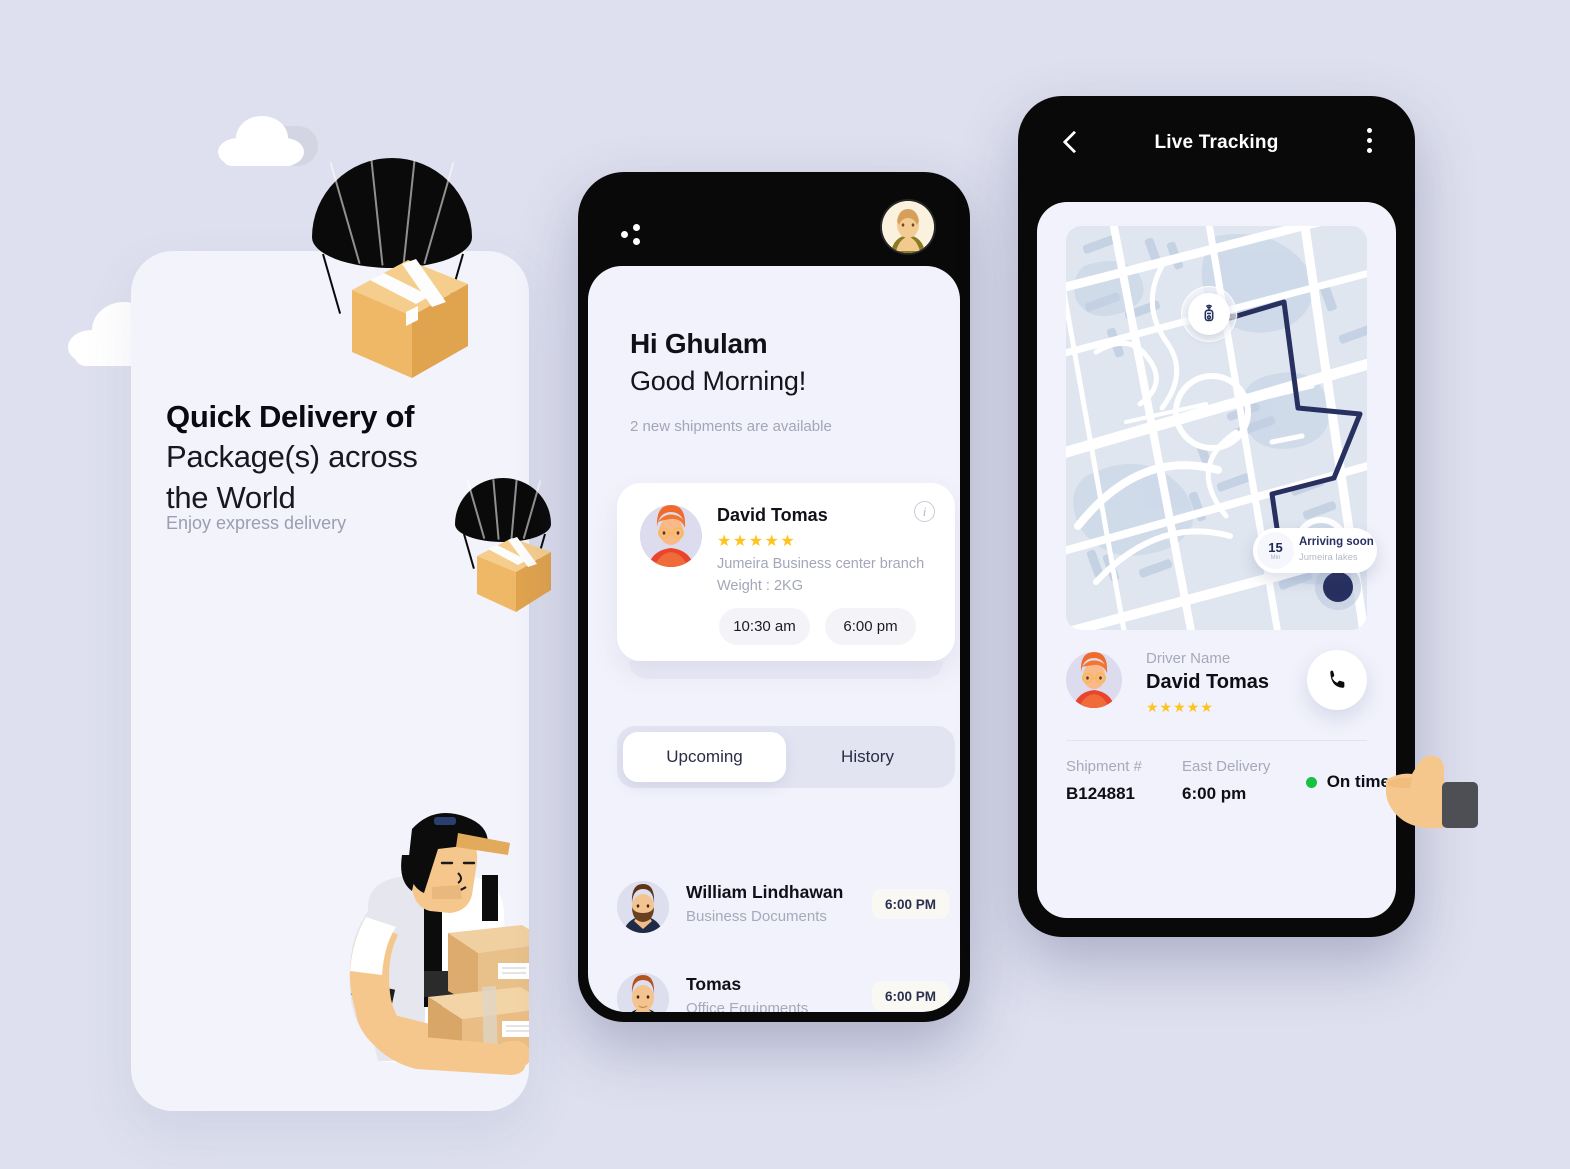  What do you see at coordinates (1432, 792) in the screenshot?
I see `pointing-hand-illustration` at bounding box center [1432, 792].